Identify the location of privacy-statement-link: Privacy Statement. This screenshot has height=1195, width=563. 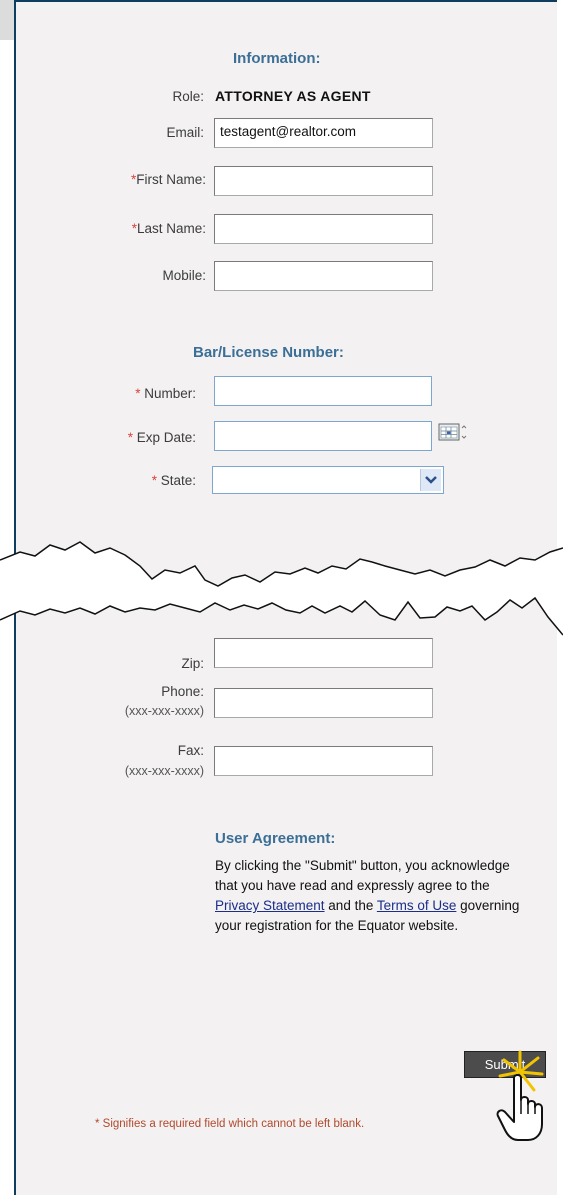
(270, 905).